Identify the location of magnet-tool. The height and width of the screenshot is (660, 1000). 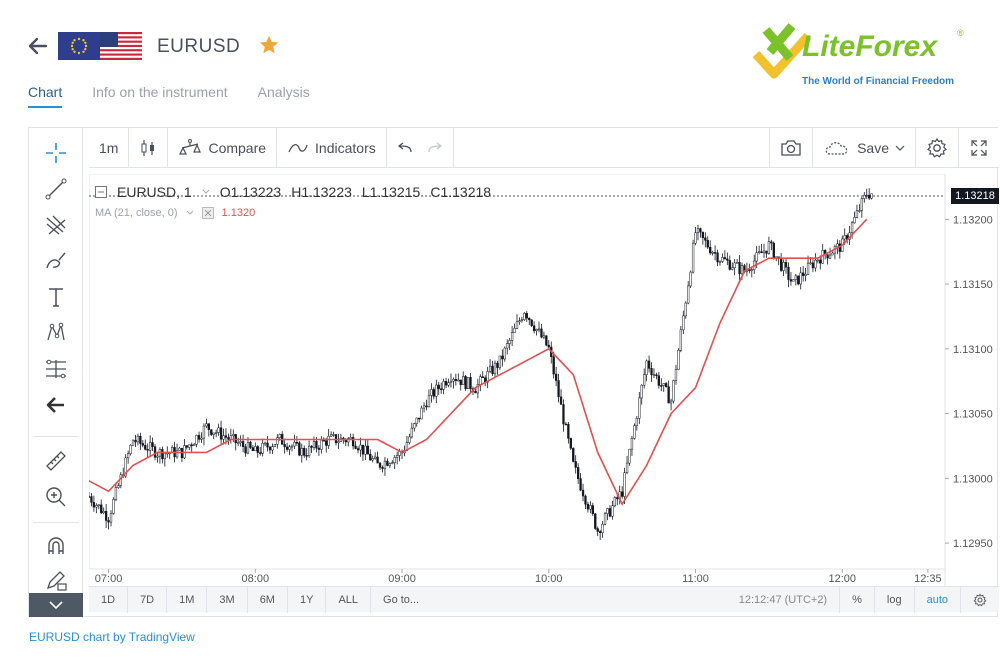
(56, 547).